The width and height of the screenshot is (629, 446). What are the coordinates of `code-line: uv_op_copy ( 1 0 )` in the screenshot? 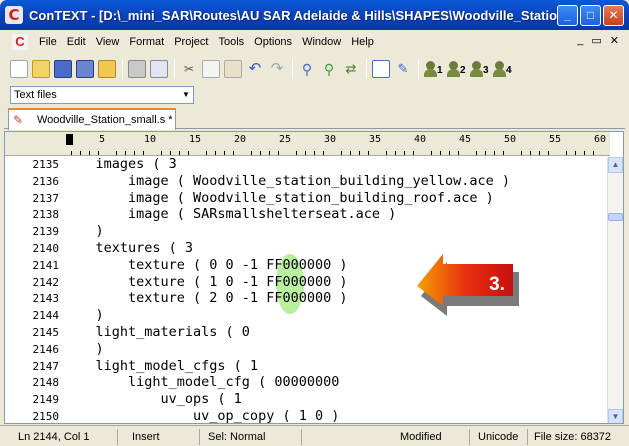 It's located at (201, 415).